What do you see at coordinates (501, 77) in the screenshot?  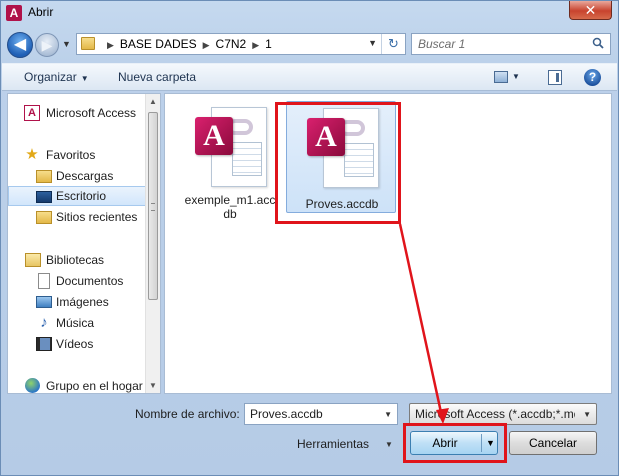 I see `change-view-icon` at bounding box center [501, 77].